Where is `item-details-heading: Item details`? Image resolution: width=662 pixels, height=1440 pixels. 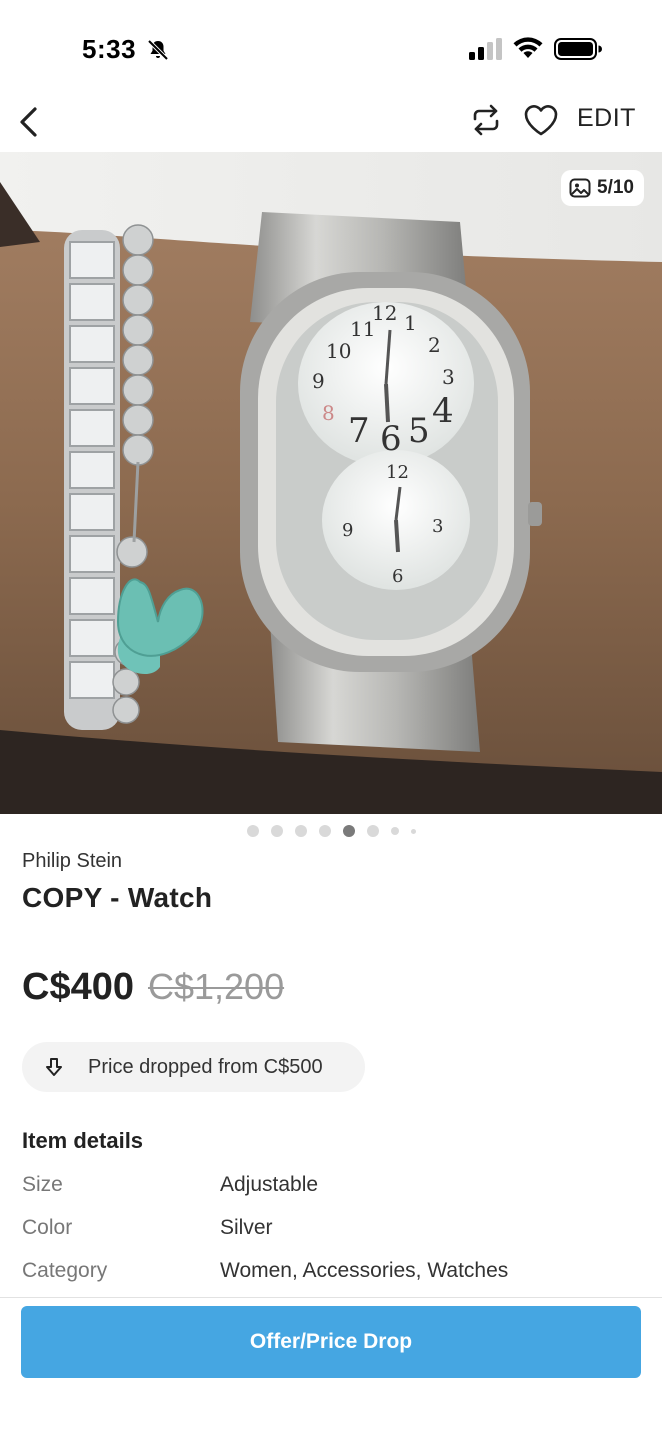
item-details-heading: Item details is located at coordinates (83, 1140).